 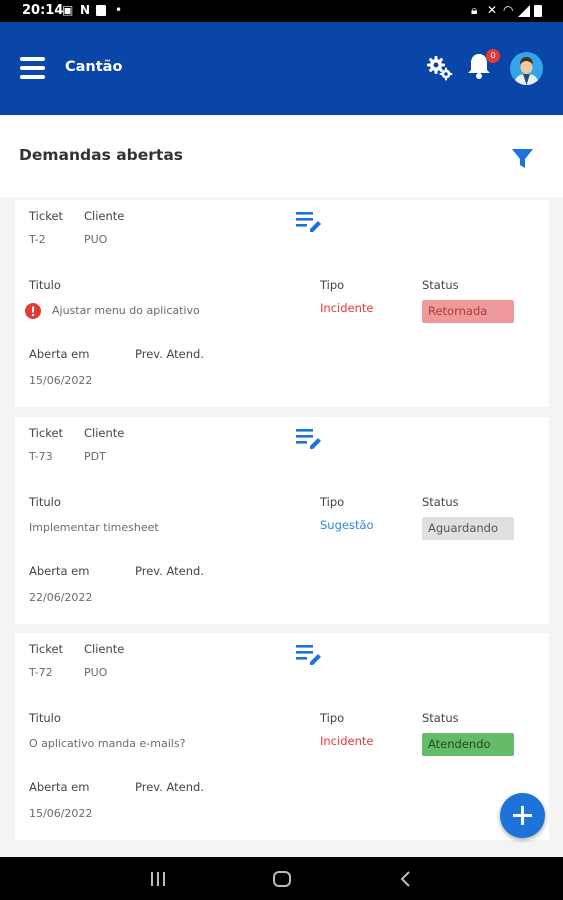 What do you see at coordinates (33, 311) in the screenshot?
I see `alert-icon` at bounding box center [33, 311].